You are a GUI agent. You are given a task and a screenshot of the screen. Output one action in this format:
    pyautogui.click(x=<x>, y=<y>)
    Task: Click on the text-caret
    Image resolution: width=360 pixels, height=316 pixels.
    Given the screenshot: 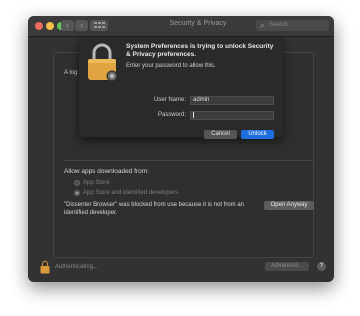 What is the action you would take?
    pyautogui.click(x=193, y=115)
    